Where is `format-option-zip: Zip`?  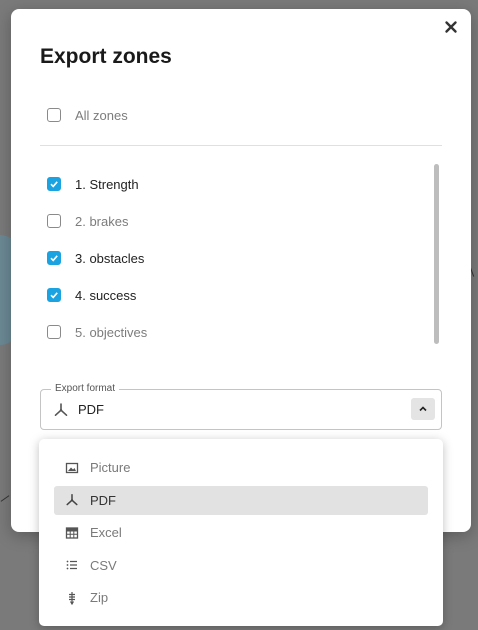 format-option-zip: Zip is located at coordinates (241, 597).